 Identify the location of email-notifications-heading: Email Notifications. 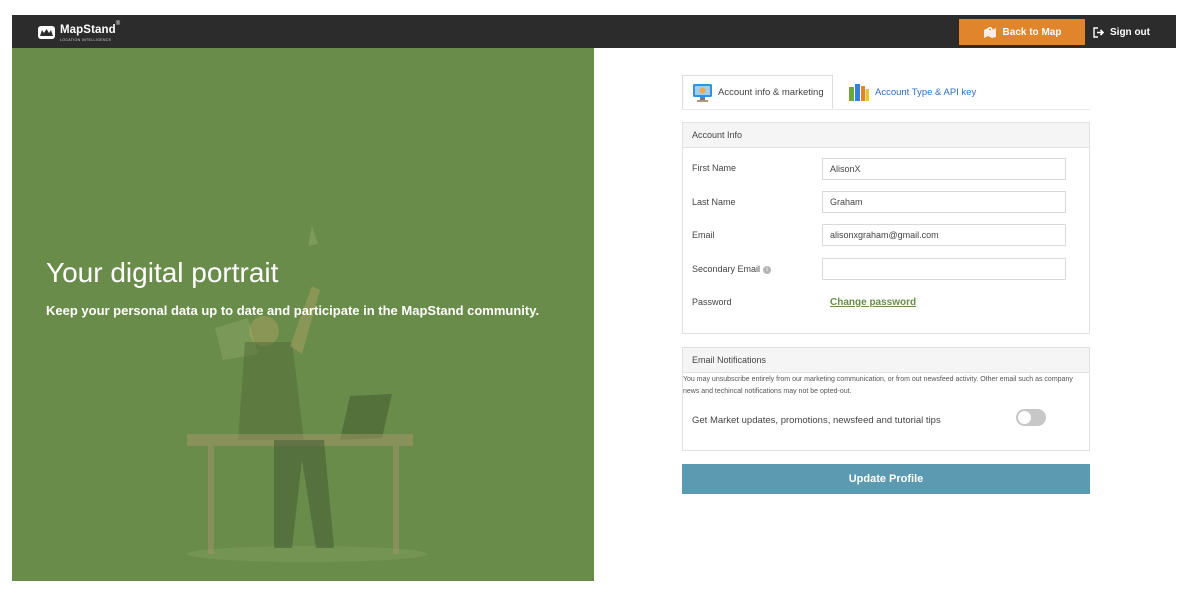
(886, 360).